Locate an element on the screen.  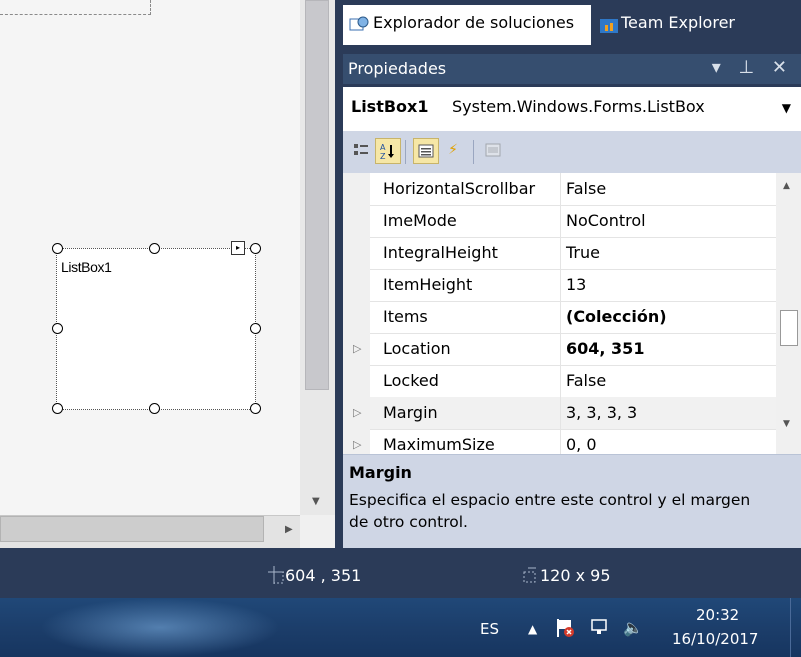
language-indicator: ES is located at coordinates (489, 629).